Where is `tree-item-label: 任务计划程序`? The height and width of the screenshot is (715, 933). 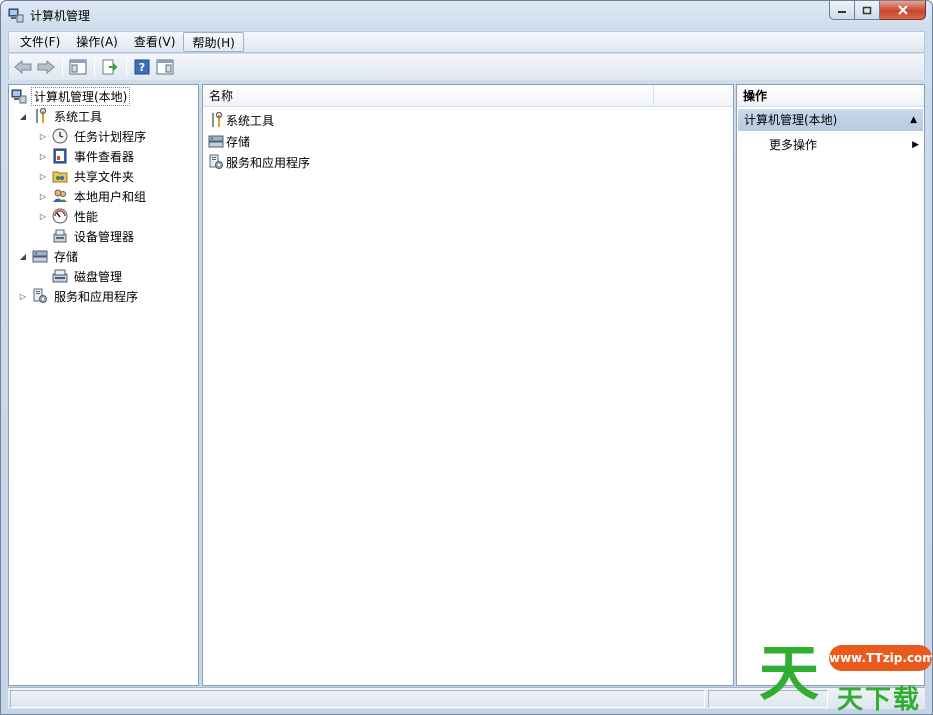 tree-item-label: 任务计划程序 is located at coordinates (110, 136).